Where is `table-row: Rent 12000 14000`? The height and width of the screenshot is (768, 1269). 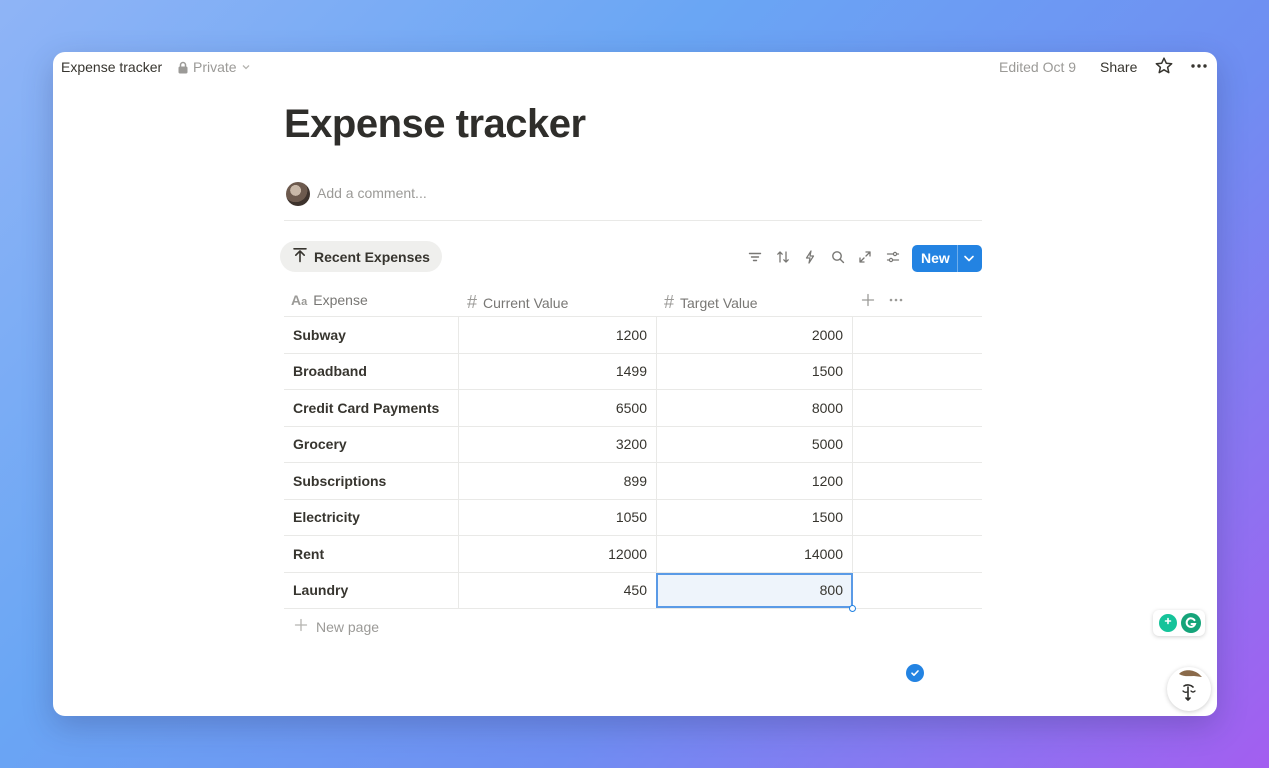
table-row: Rent 12000 14000 is located at coordinates (633, 554).